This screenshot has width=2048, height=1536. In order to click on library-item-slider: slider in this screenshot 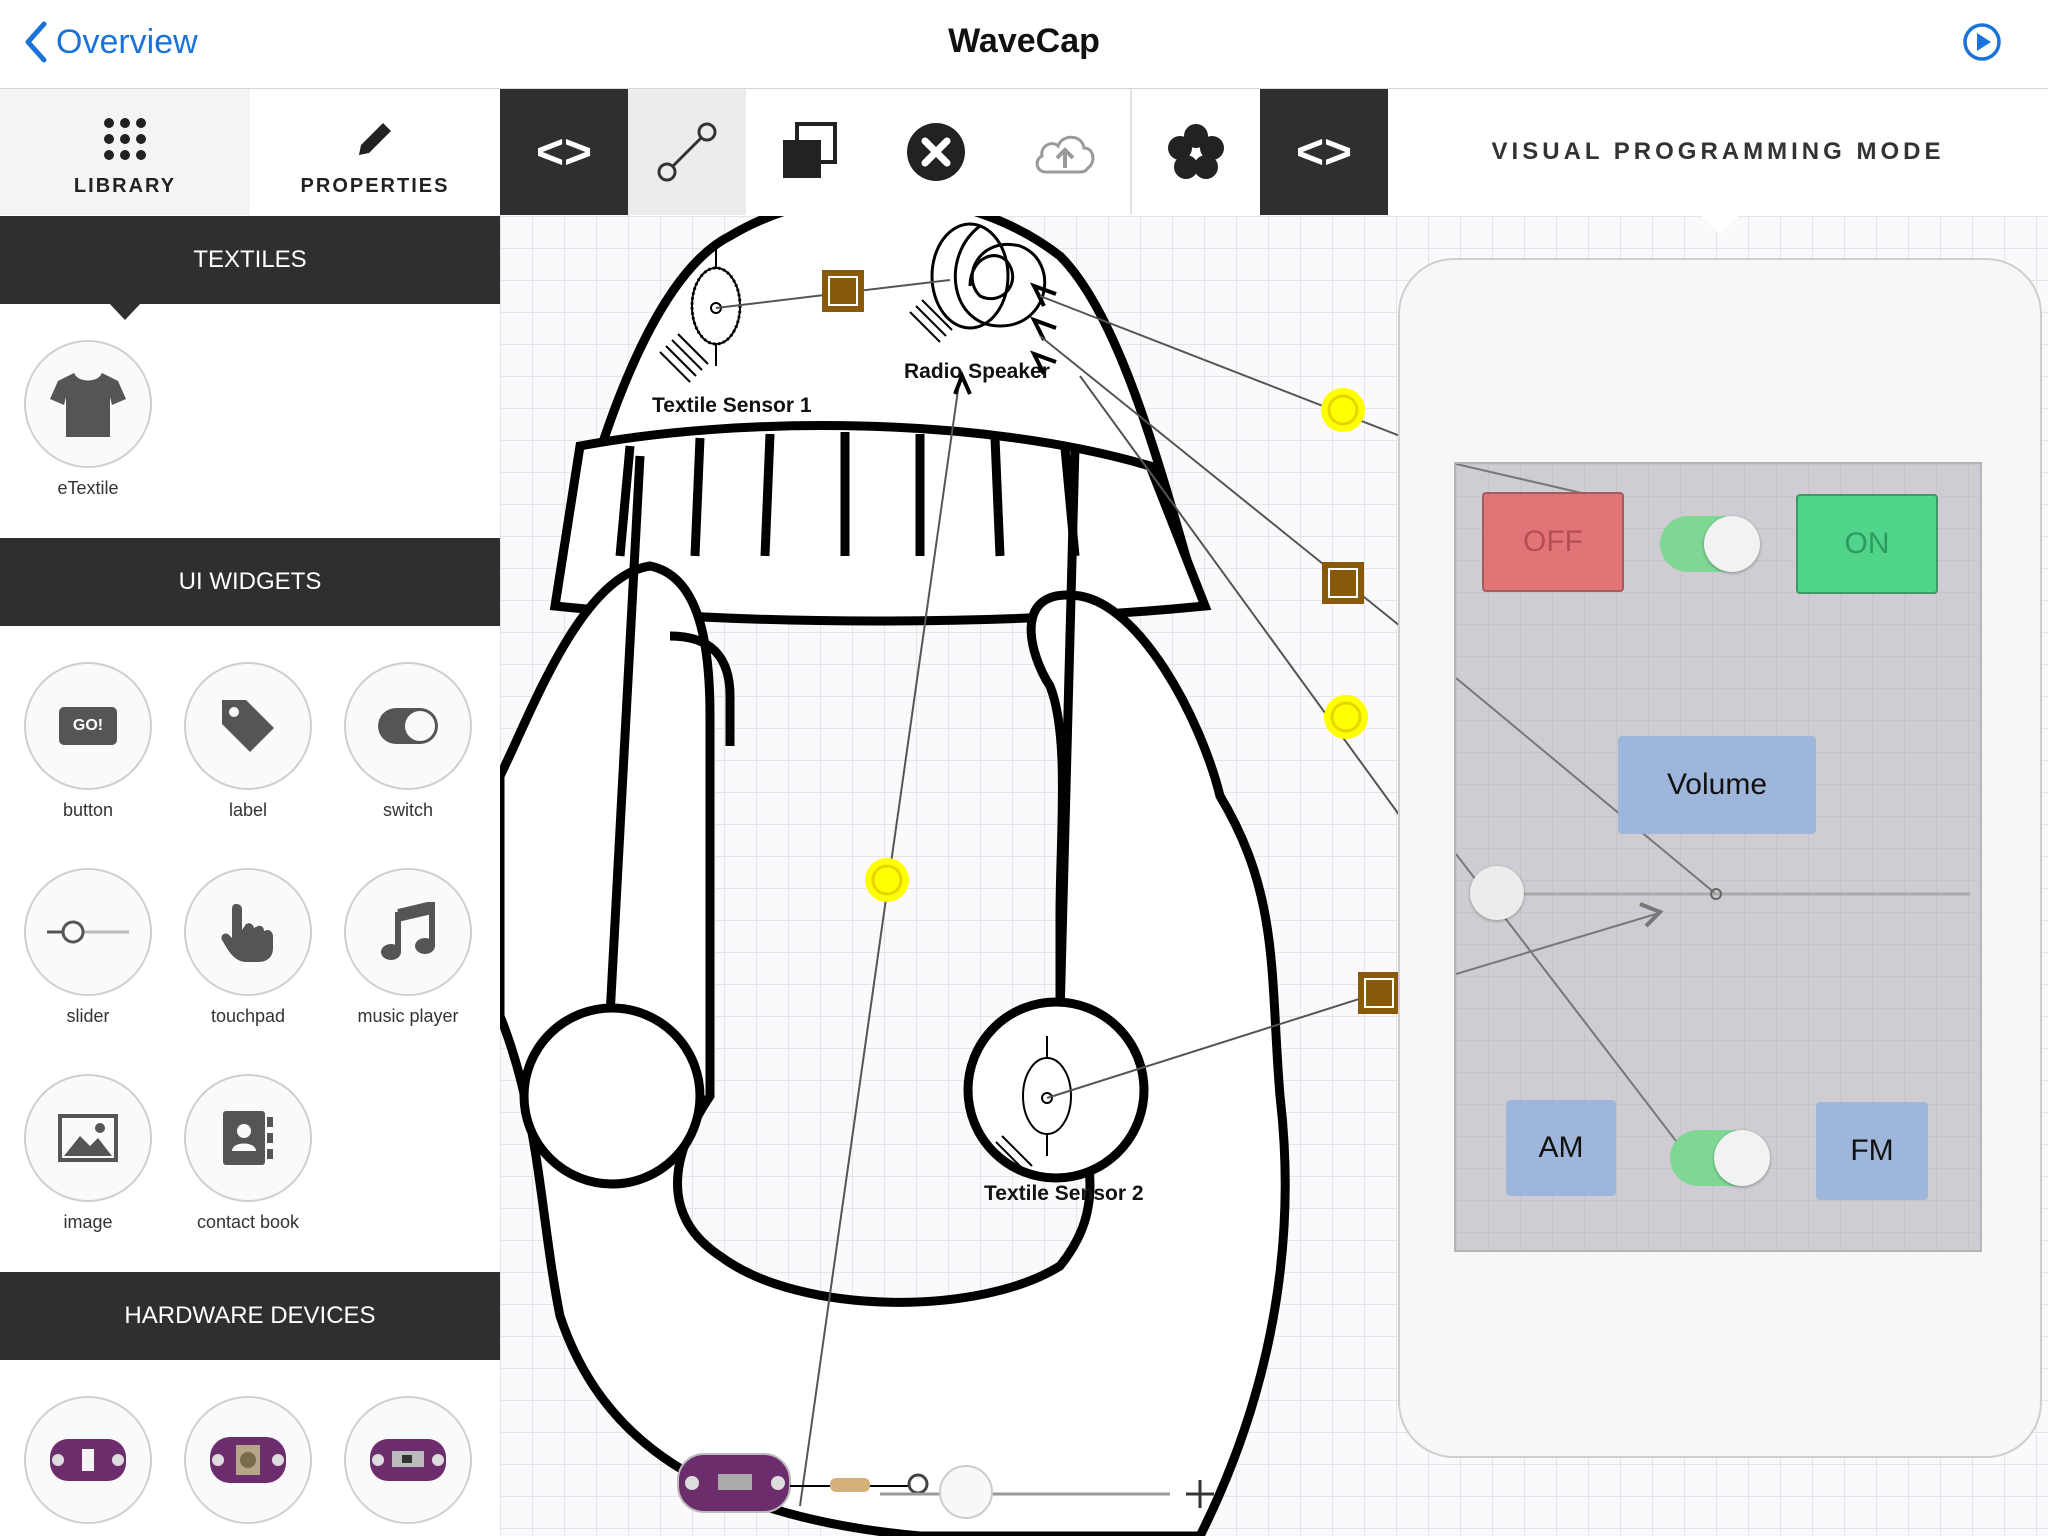, I will do `click(88, 947)`.